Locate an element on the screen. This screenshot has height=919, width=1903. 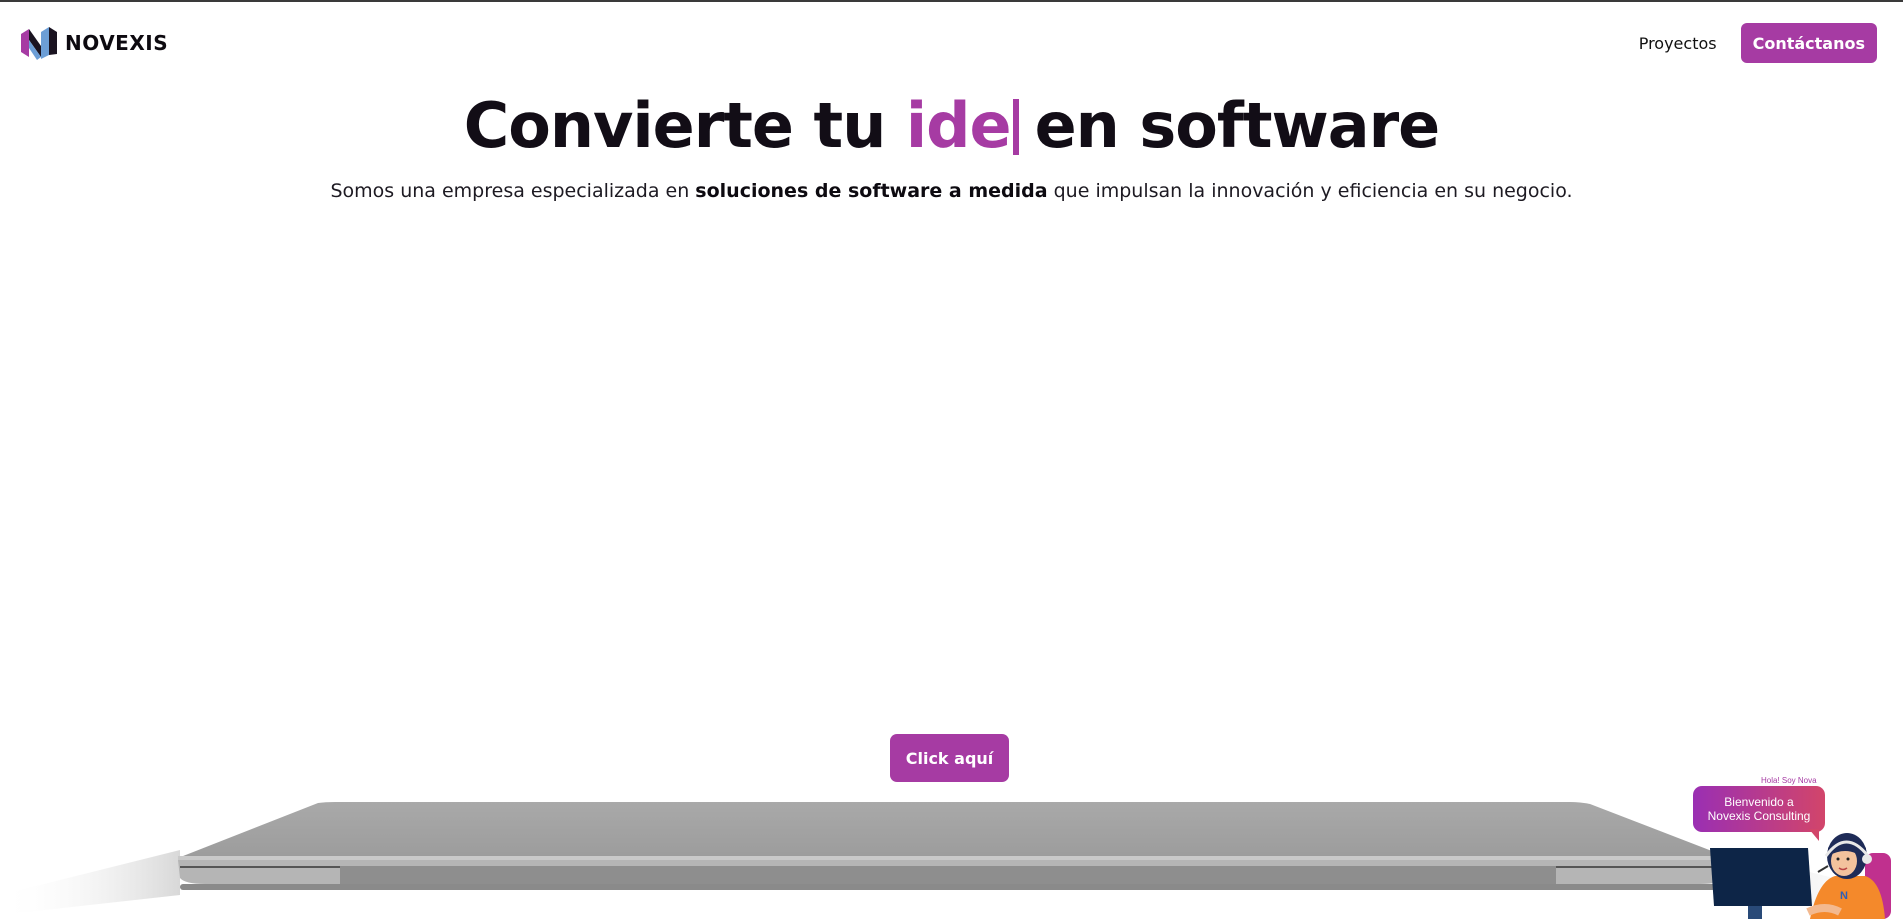
assistant-avatar-icon: N is located at coordinates (1801, 872).